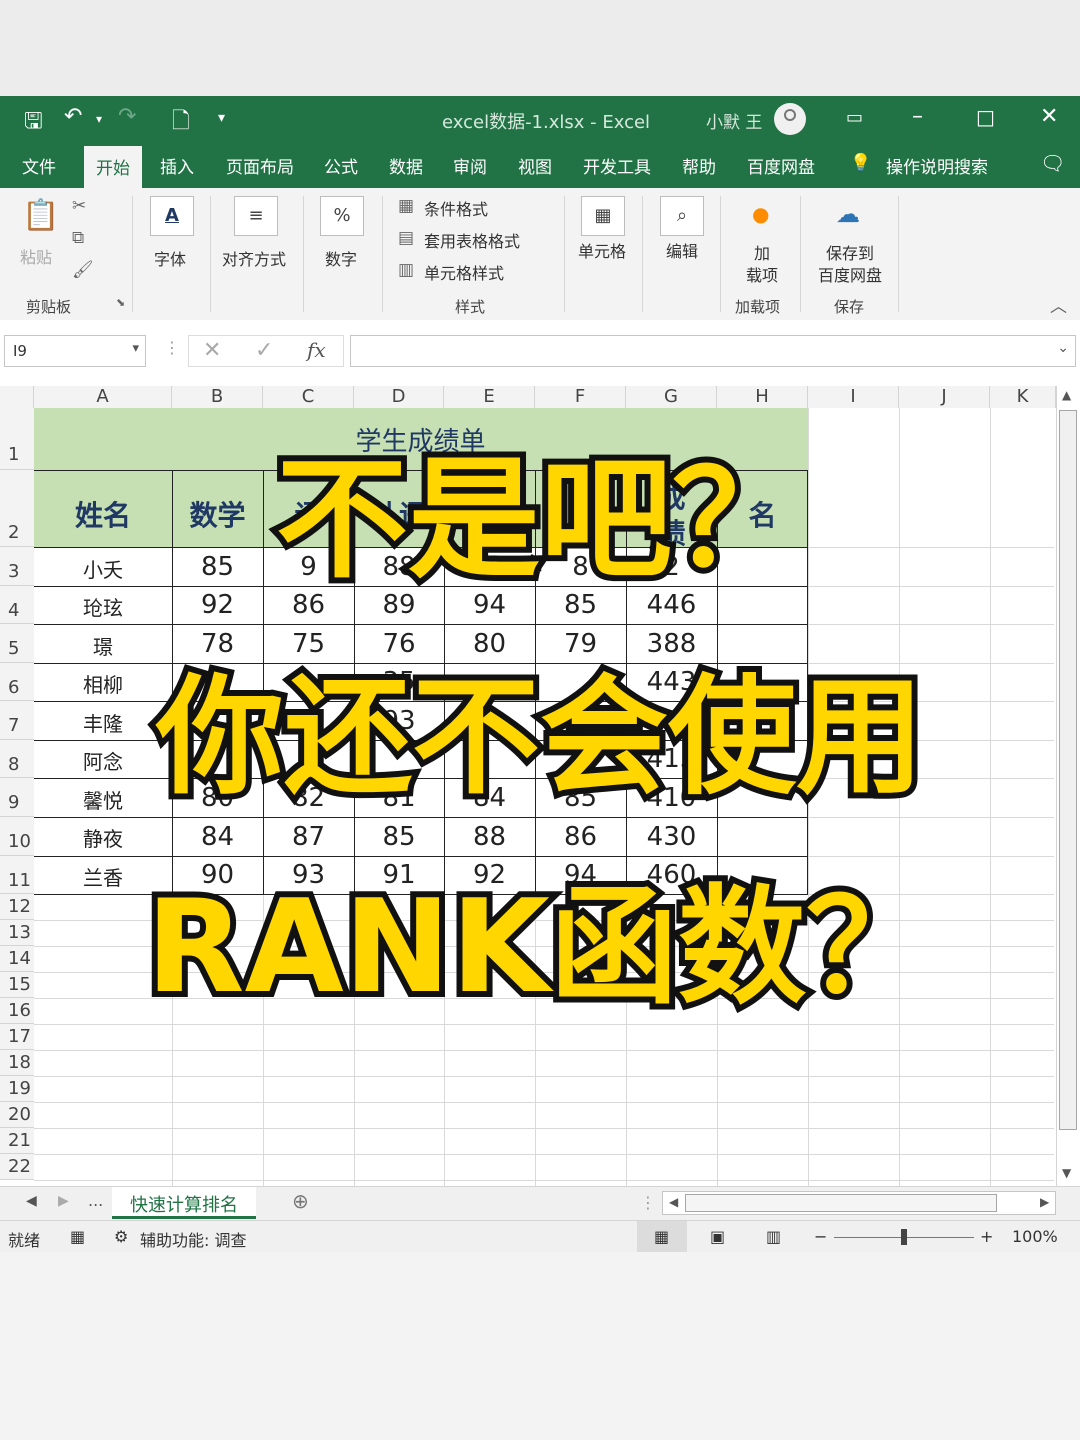 The image size is (1080, 1440). What do you see at coordinates (1052, 163) in the screenshot?
I see `comments-icon: 🗨` at bounding box center [1052, 163].